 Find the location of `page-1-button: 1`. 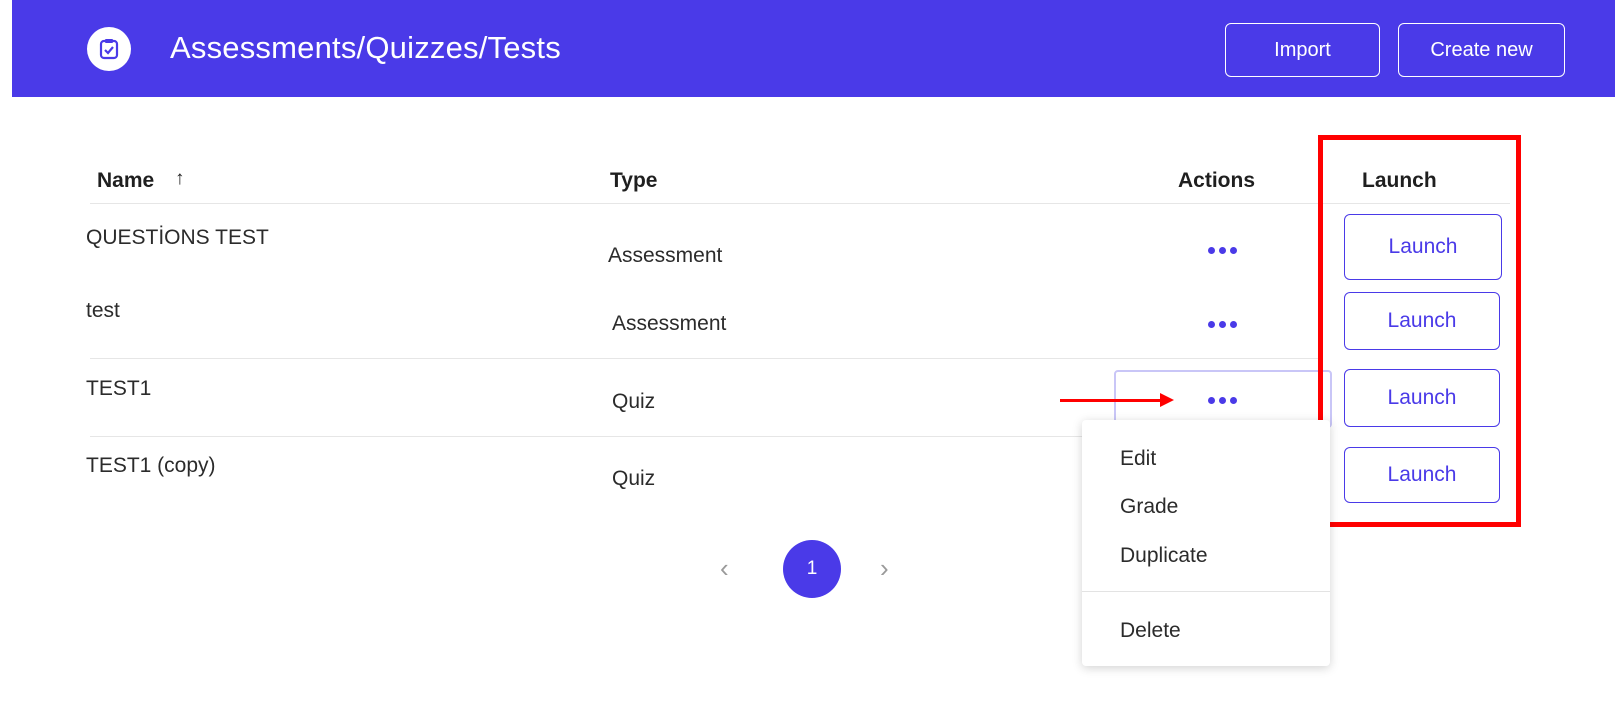

page-1-button: 1 is located at coordinates (812, 569).